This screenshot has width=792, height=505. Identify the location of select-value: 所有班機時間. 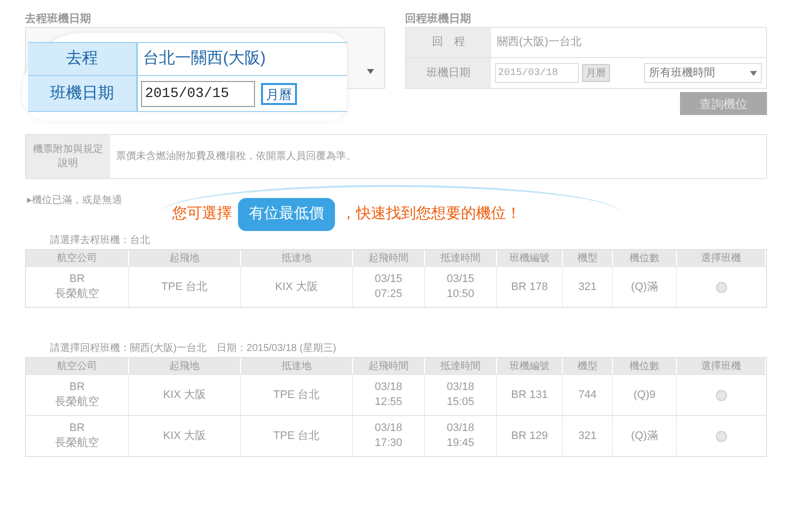
(682, 73).